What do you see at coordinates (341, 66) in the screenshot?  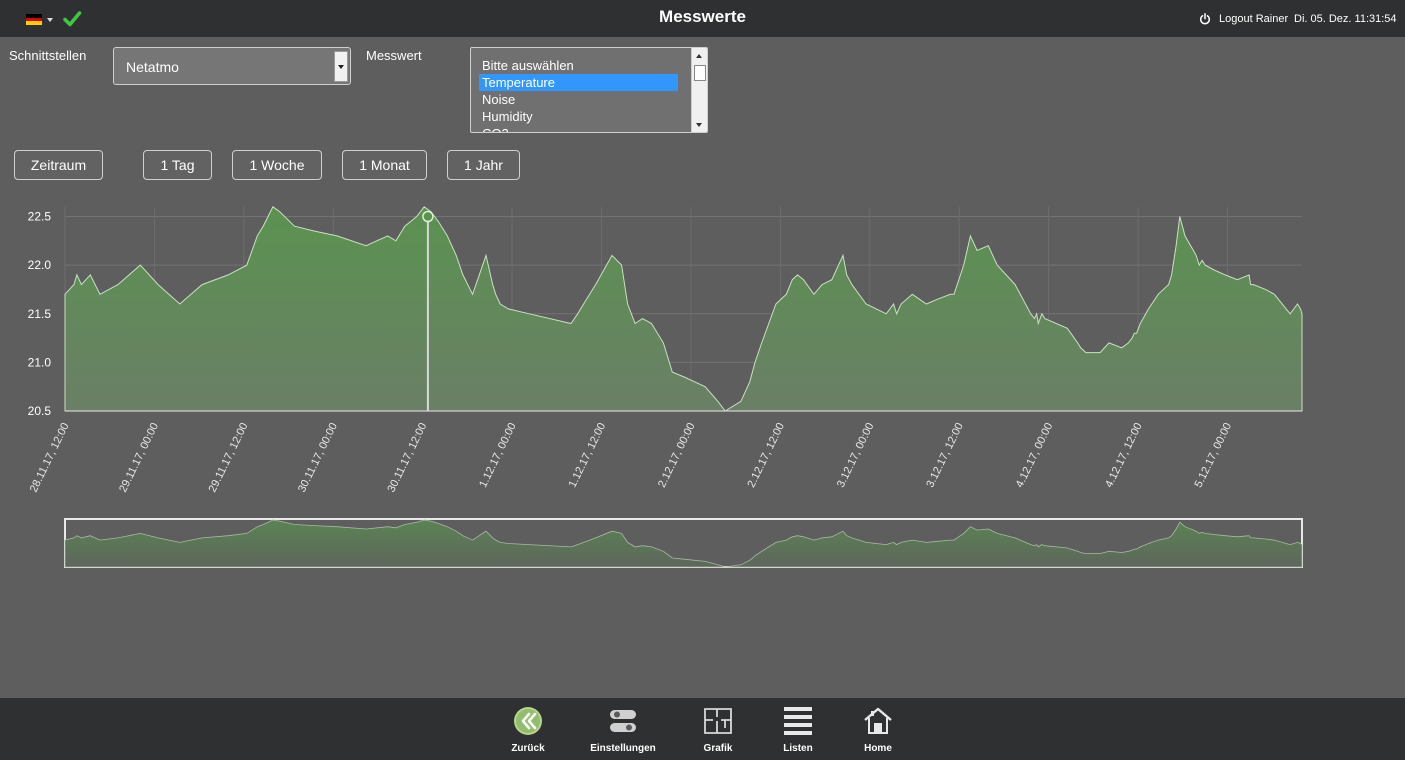 I see `chevron-down-icon` at bounding box center [341, 66].